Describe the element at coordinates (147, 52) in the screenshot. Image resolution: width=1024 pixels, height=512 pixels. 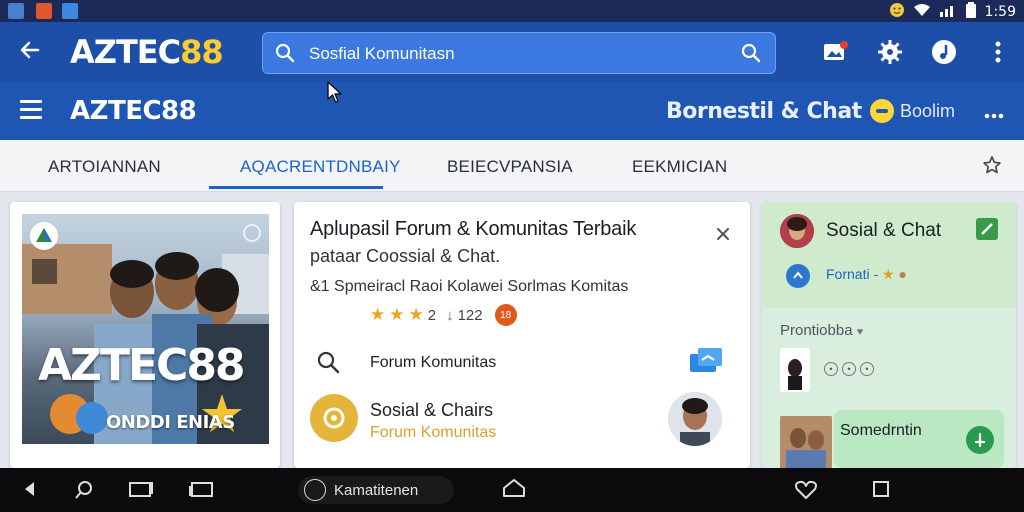
I see `brand-logo: AZTEC88` at that location.